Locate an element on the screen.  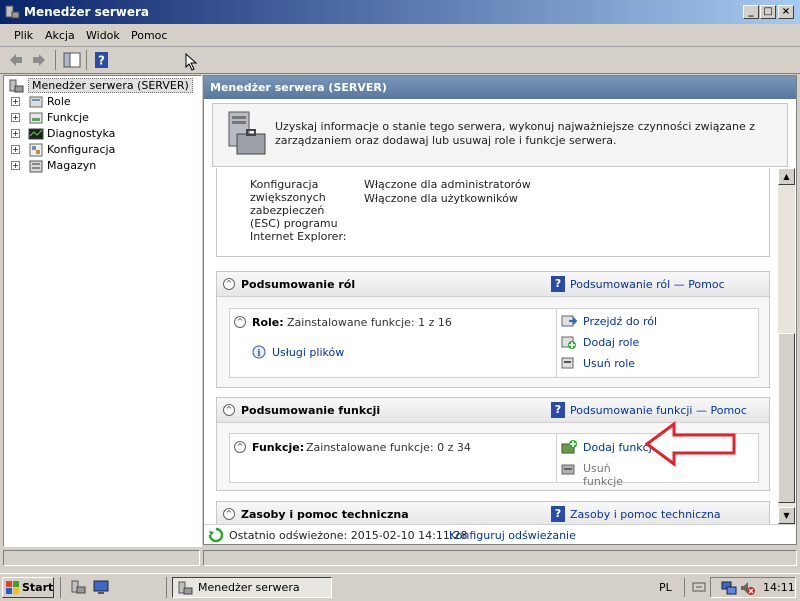
tree-item-roles: + Role is located at coordinates (101, 102).